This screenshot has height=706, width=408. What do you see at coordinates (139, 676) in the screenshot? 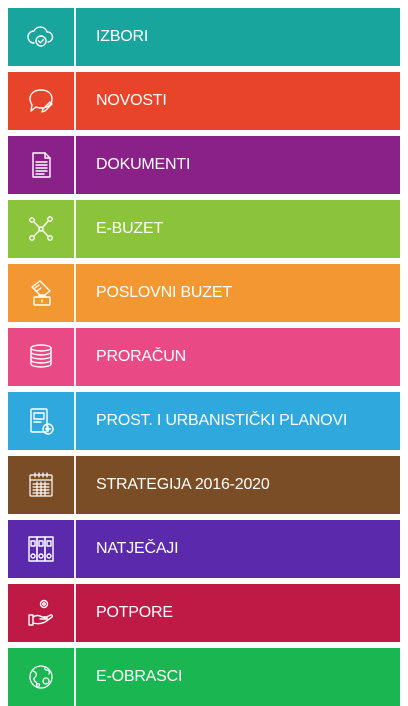
I see `menu-item-label: E-OBRASCI` at bounding box center [139, 676].